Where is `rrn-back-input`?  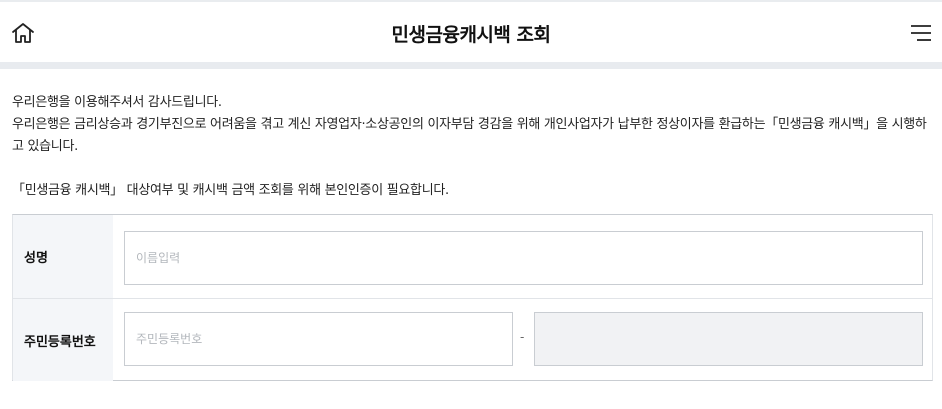 rrn-back-input is located at coordinates (728, 339).